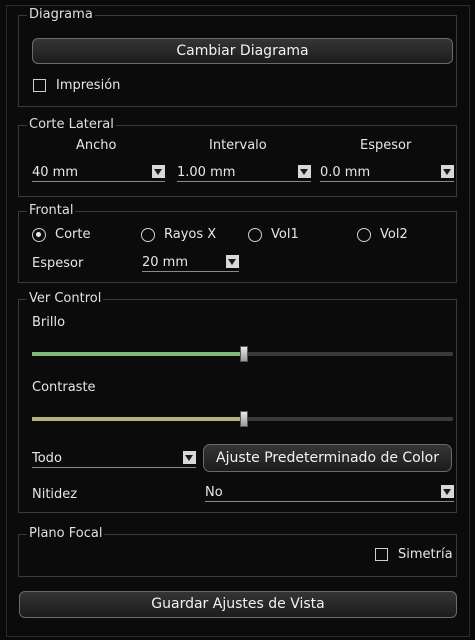 This screenshot has width=475, height=640. I want to click on sharpness-label: Nitidez, so click(55, 494).